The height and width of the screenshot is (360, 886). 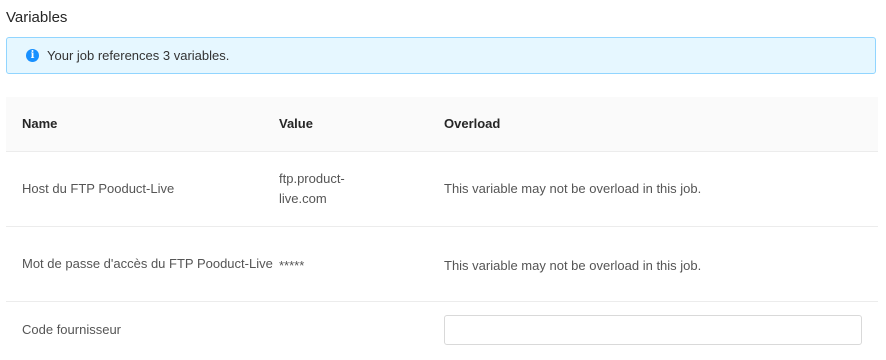 I want to click on header-overload: Overload, so click(x=472, y=123).